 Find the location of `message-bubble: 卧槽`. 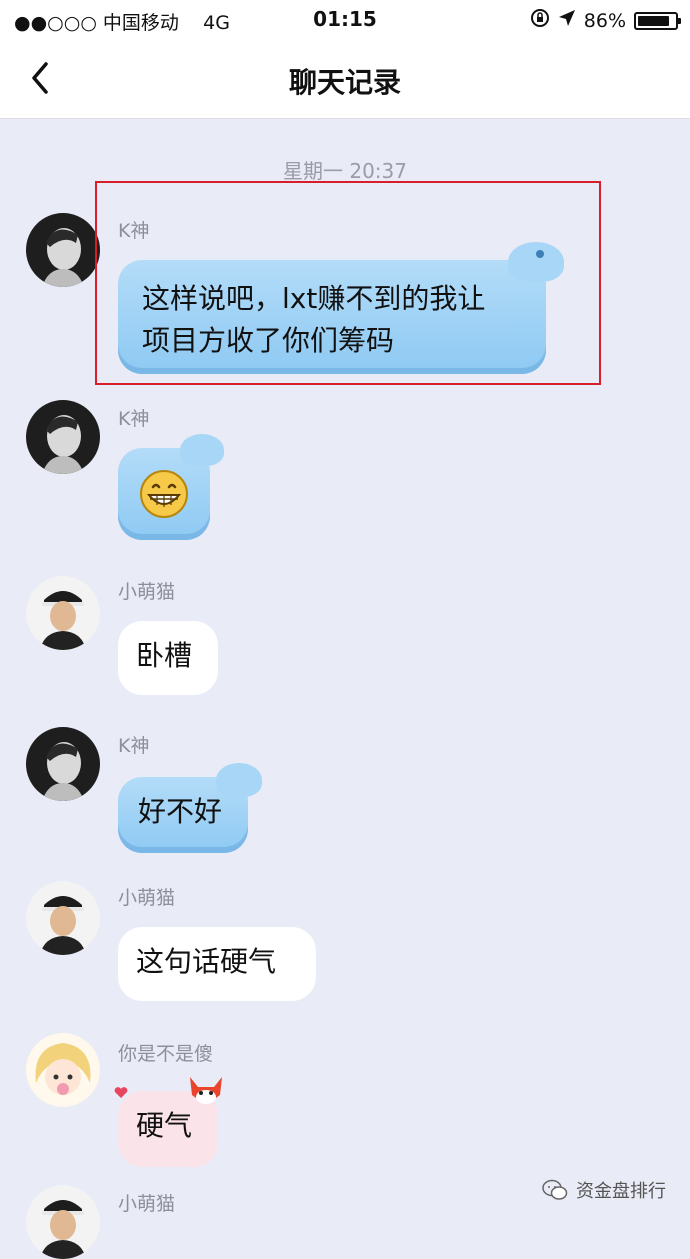

message-bubble: 卧槽 is located at coordinates (168, 658).